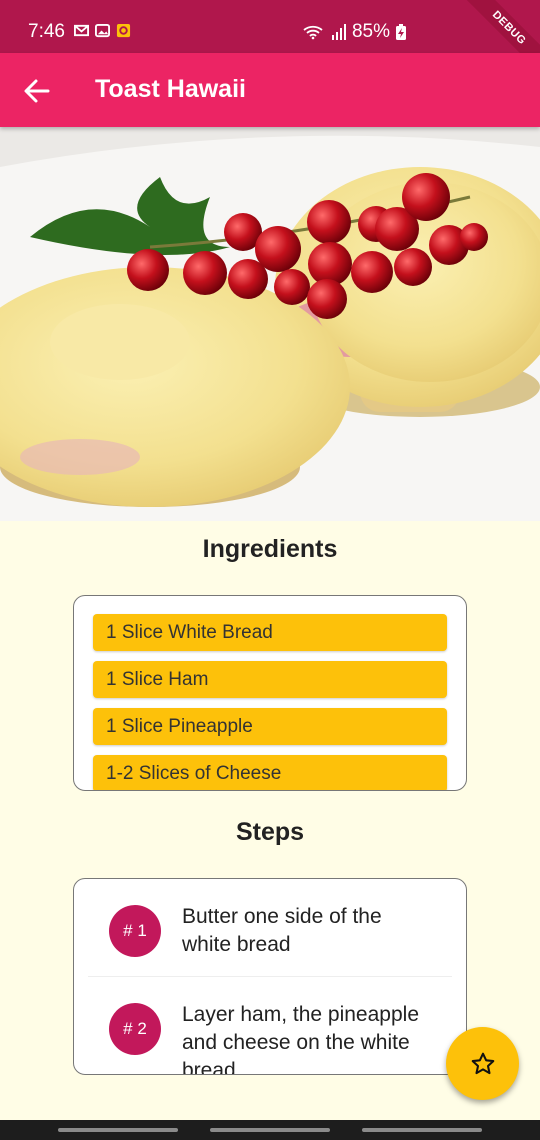 The height and width of the screenshot is (1140, 540). I want to click on wifi-icon, so click(313, 32).